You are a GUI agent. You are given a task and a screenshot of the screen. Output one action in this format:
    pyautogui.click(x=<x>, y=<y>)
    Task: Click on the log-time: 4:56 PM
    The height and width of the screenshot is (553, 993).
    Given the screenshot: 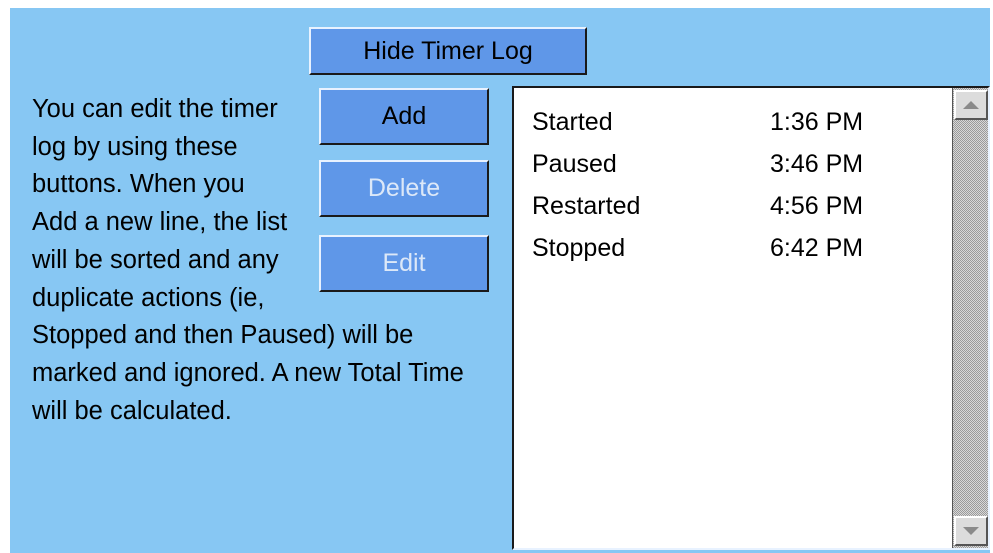 What is the action you would take?
    pyautogui.click(x=817, y=206)
    